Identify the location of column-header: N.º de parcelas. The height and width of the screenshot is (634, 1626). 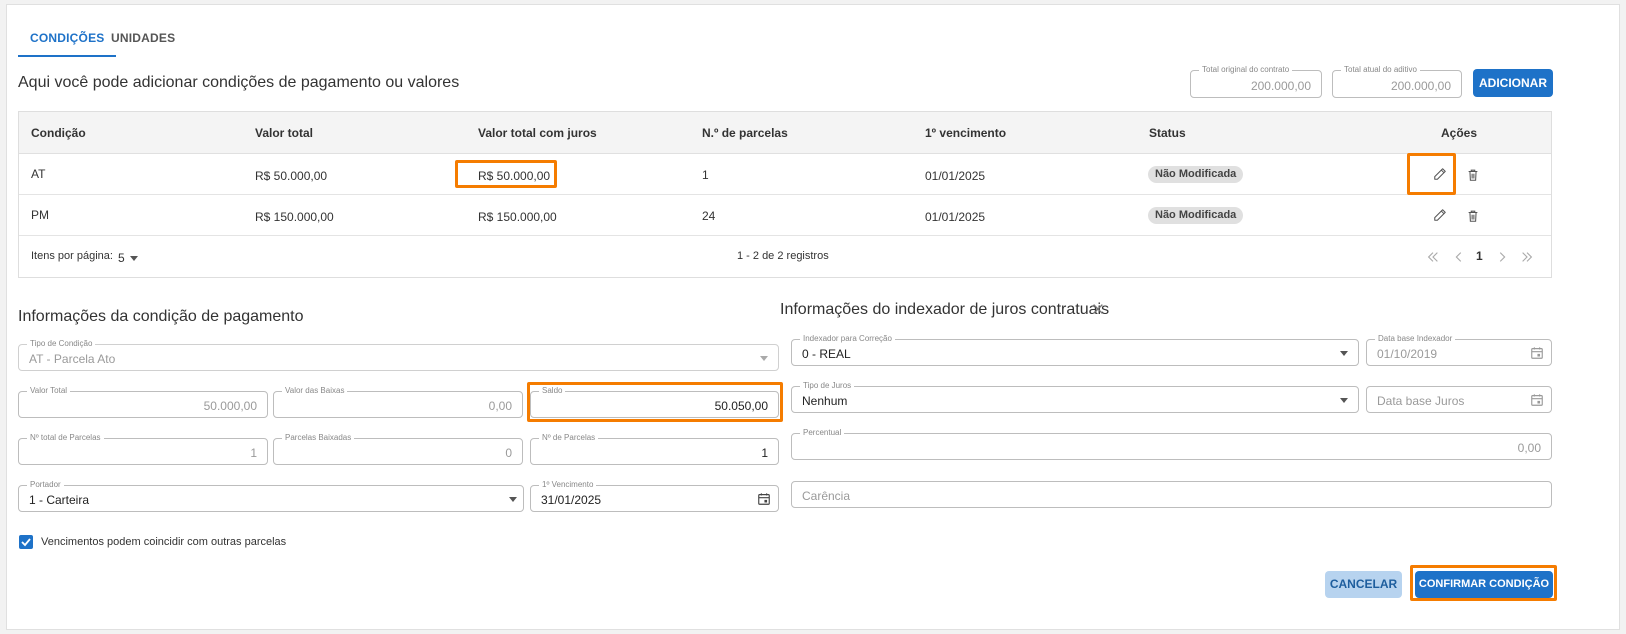
(745, 133).